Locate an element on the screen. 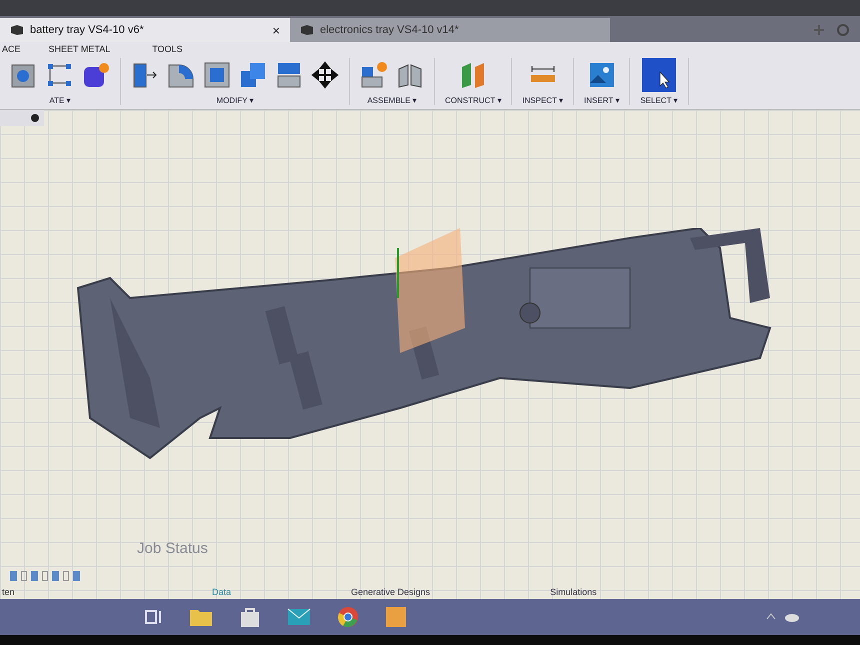 The height and width of the screenshot is (645, 860). document-tab: electronics tray VS4-10 v14* is located at coordinates (450, 30).